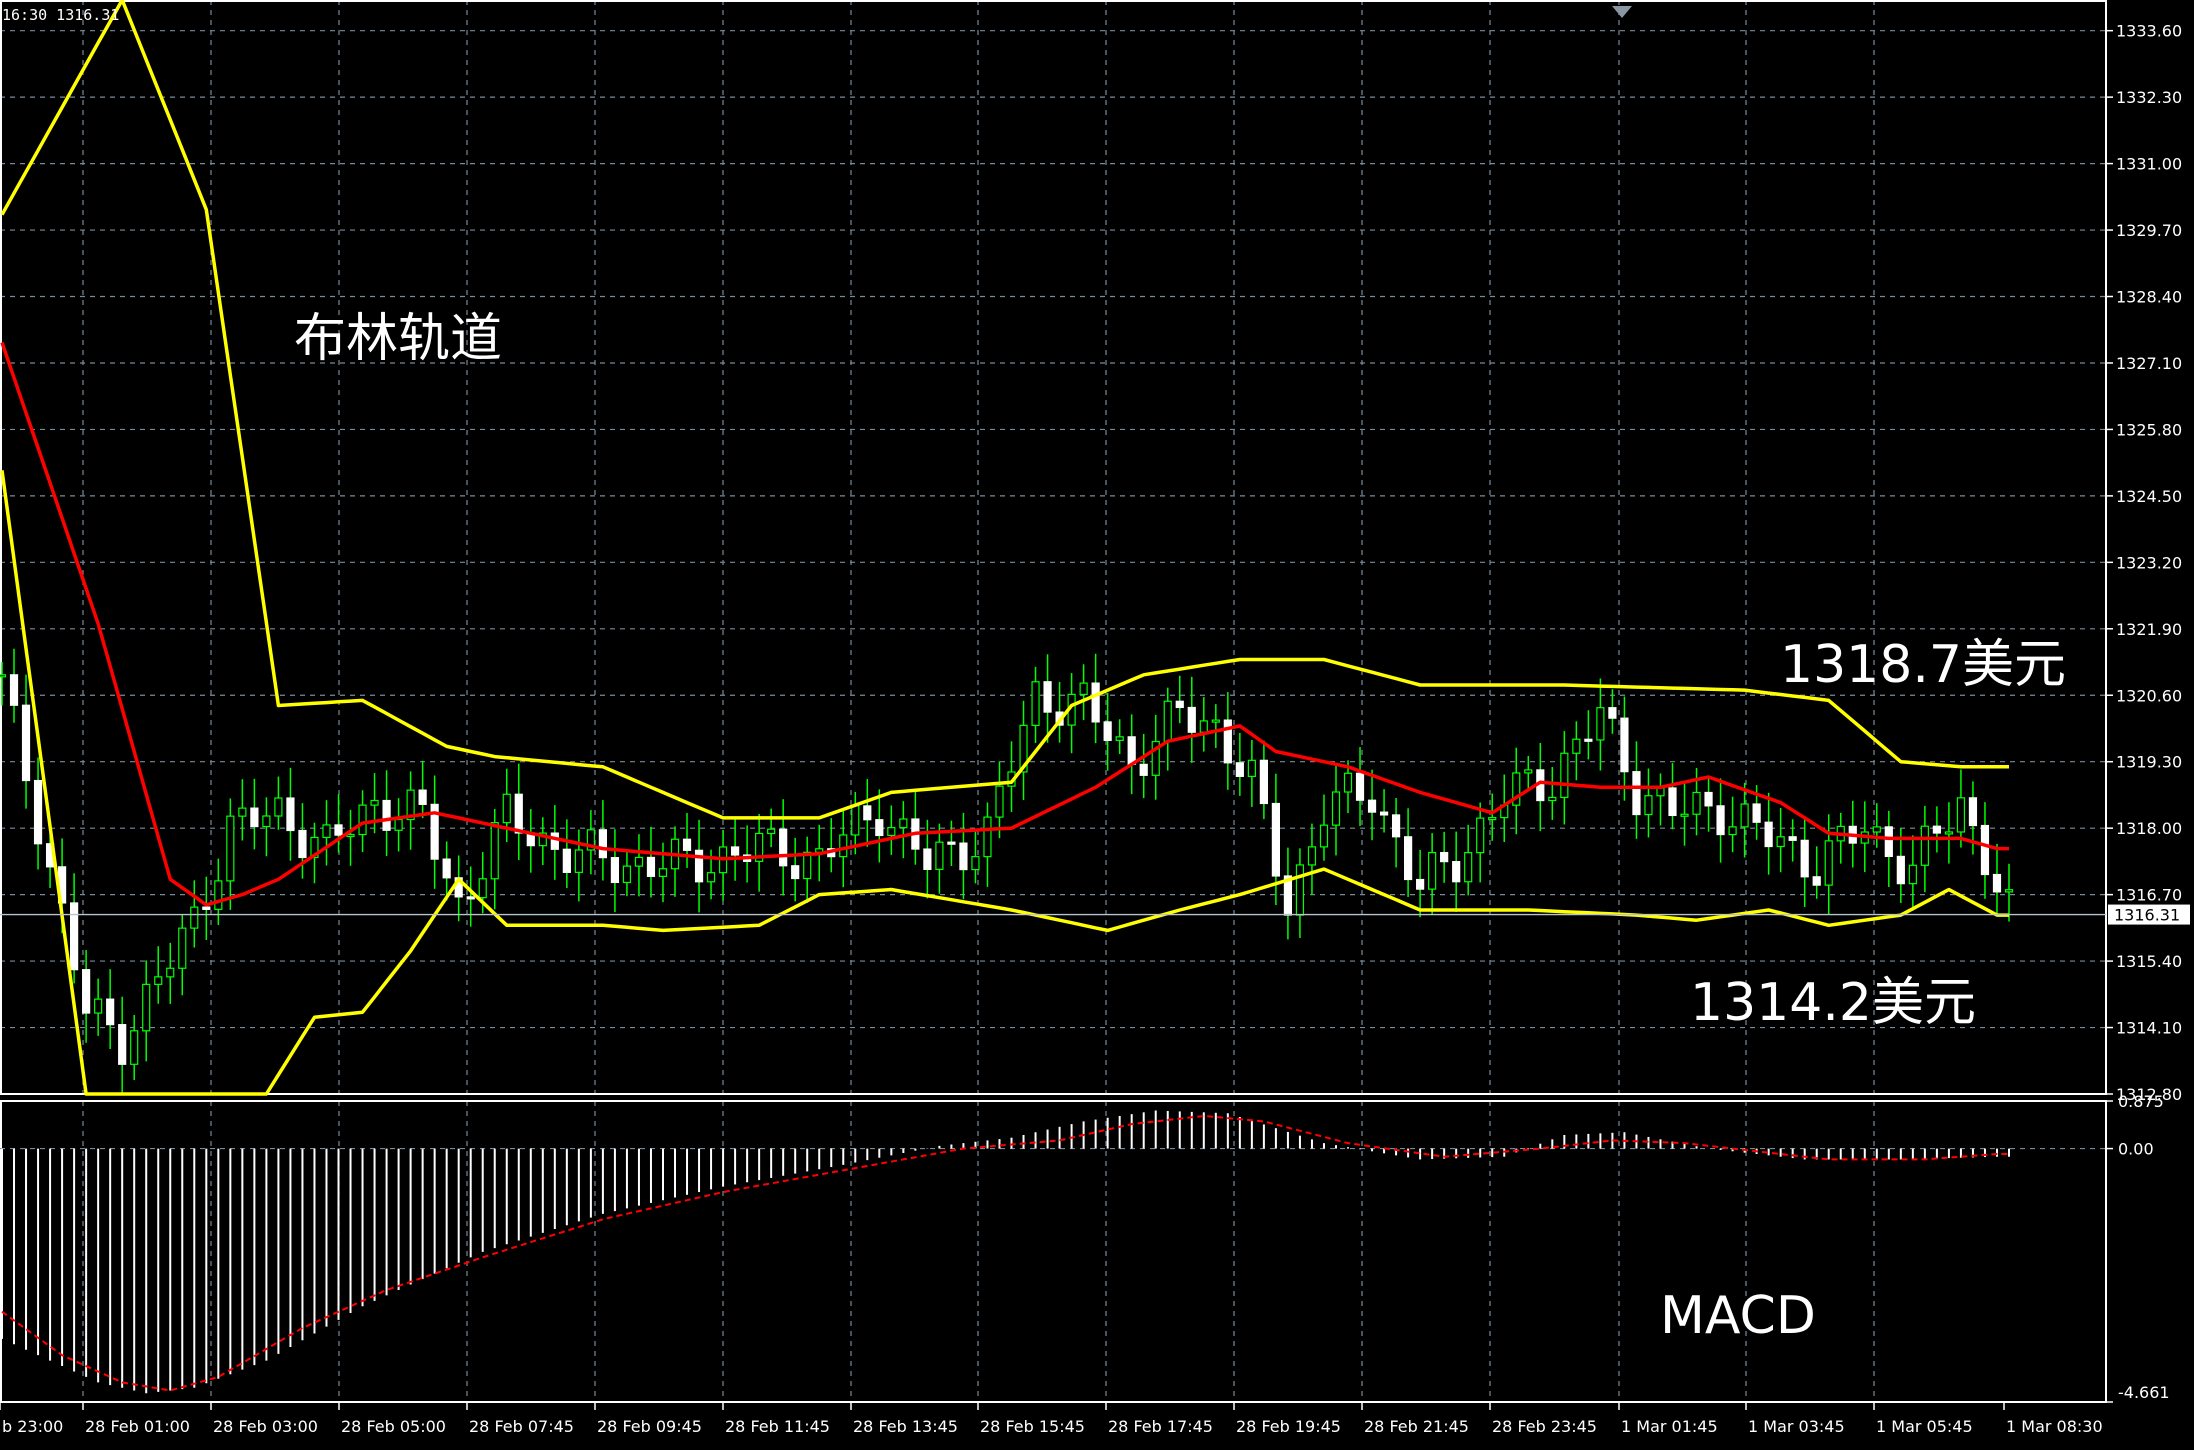 This screenshot has height=1450, width=2194. Describe the element at coordinates (2149, 496) in the screenshot. I see `y-tick-label: 1324.50` at that location.